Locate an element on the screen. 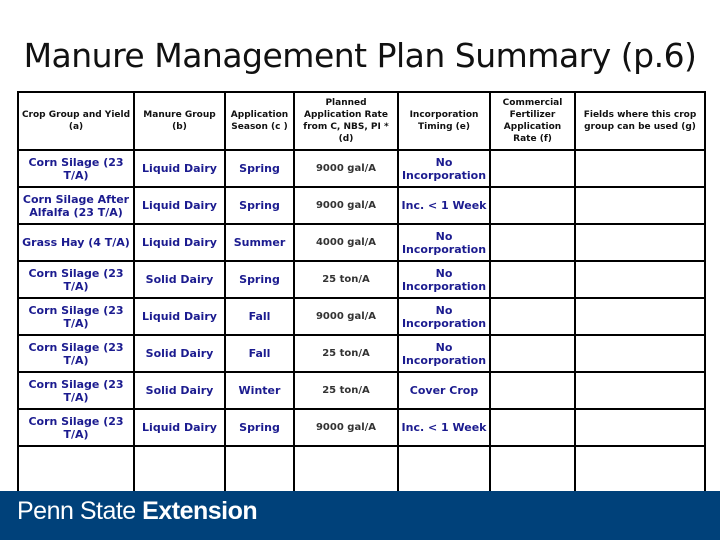  table-cell: Summer is located at coordinates (259, 242).